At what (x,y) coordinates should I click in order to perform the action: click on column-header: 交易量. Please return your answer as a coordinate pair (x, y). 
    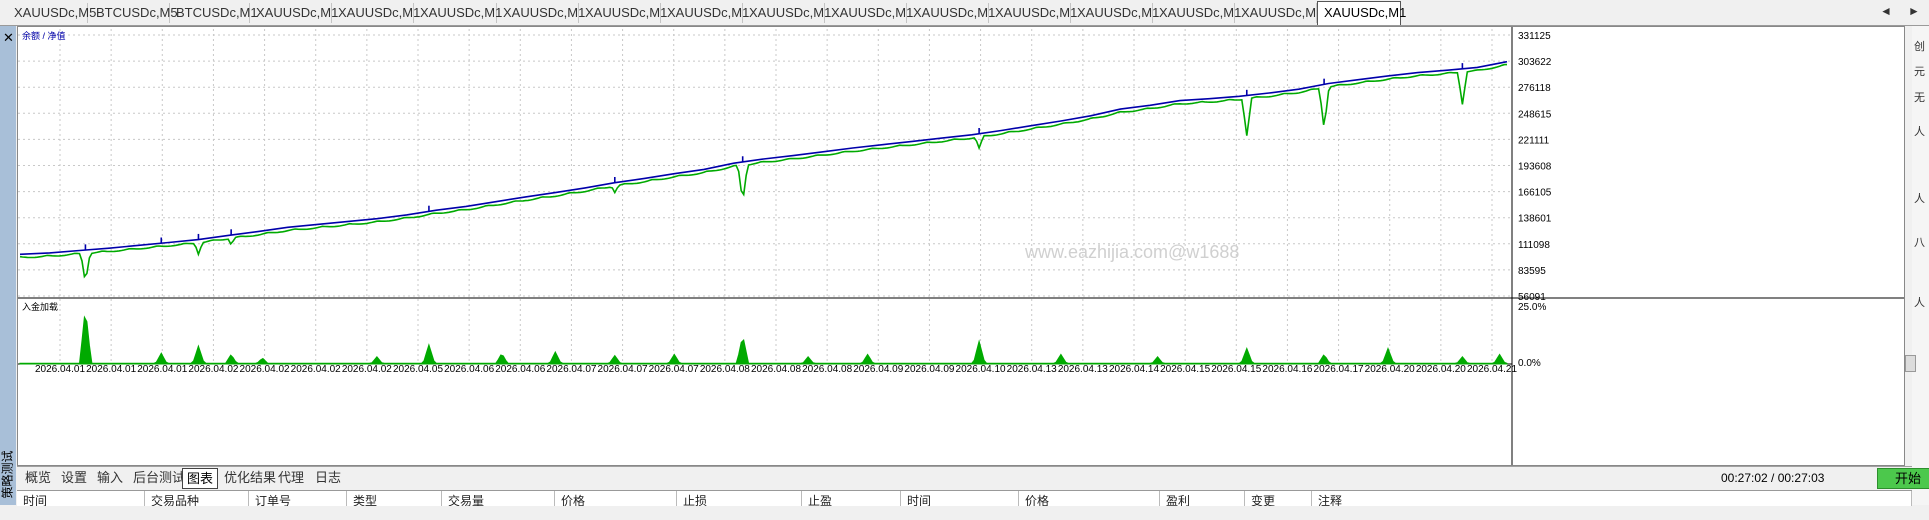
    Looking at the image, I should click on (498, 498).